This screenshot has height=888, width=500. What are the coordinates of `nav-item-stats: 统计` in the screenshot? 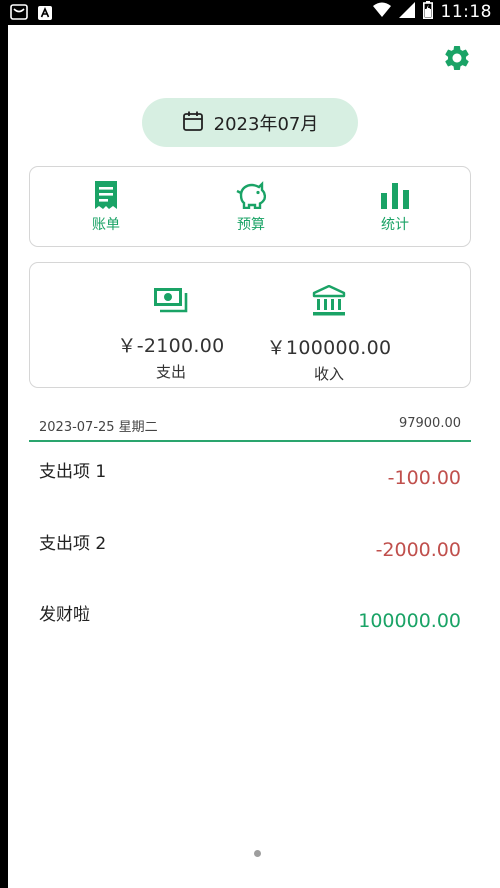 It's located at (395, 207).